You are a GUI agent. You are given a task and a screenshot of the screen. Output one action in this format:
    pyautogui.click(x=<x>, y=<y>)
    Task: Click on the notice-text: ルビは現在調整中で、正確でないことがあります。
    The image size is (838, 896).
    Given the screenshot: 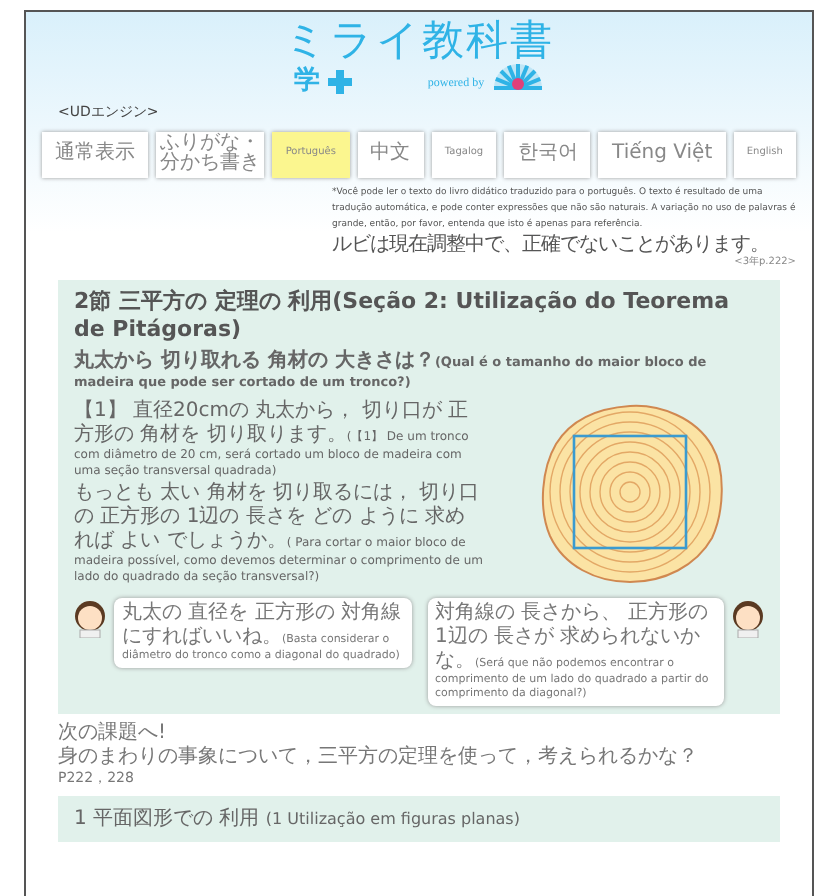 What is the action you would take?
    pyautogui.click(x=551, y=244)
    